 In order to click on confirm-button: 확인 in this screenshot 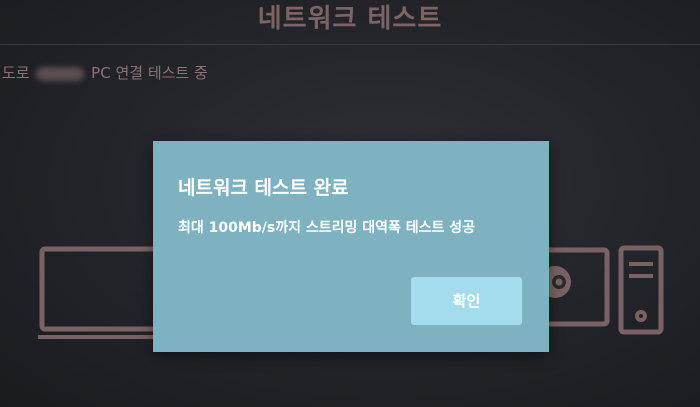, I will do `click(466, 301)`.